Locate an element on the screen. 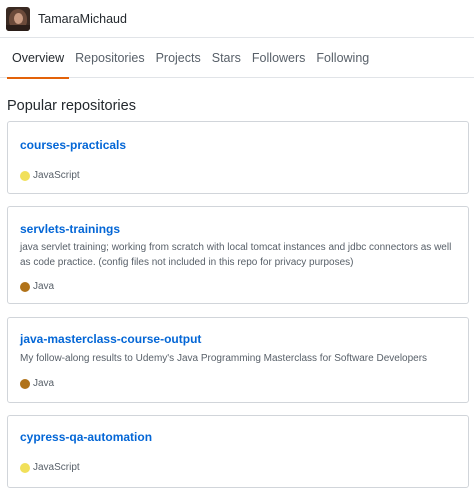  tab-overview: Overview is located at coordinates (38, 58).